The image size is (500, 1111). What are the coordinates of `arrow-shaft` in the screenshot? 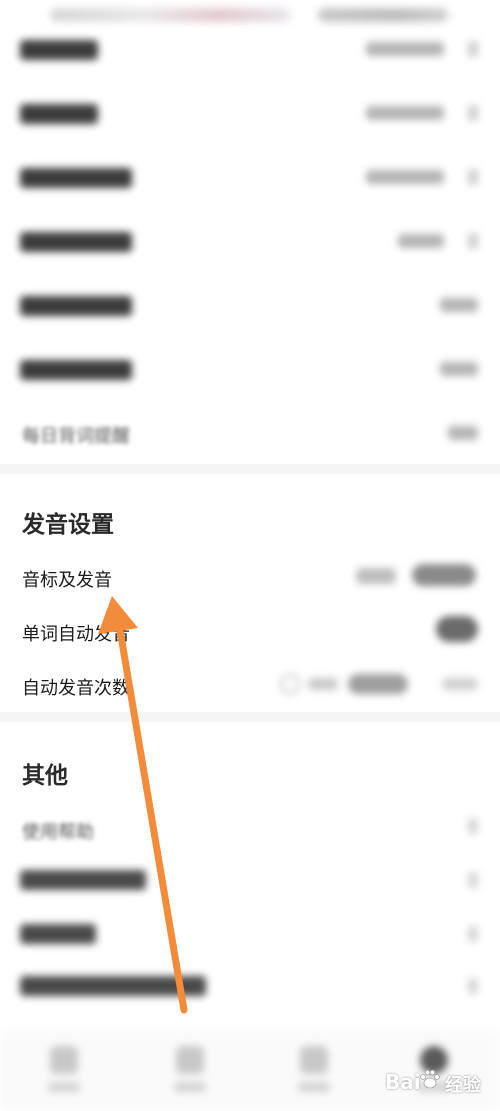 It's located at (151, 814).